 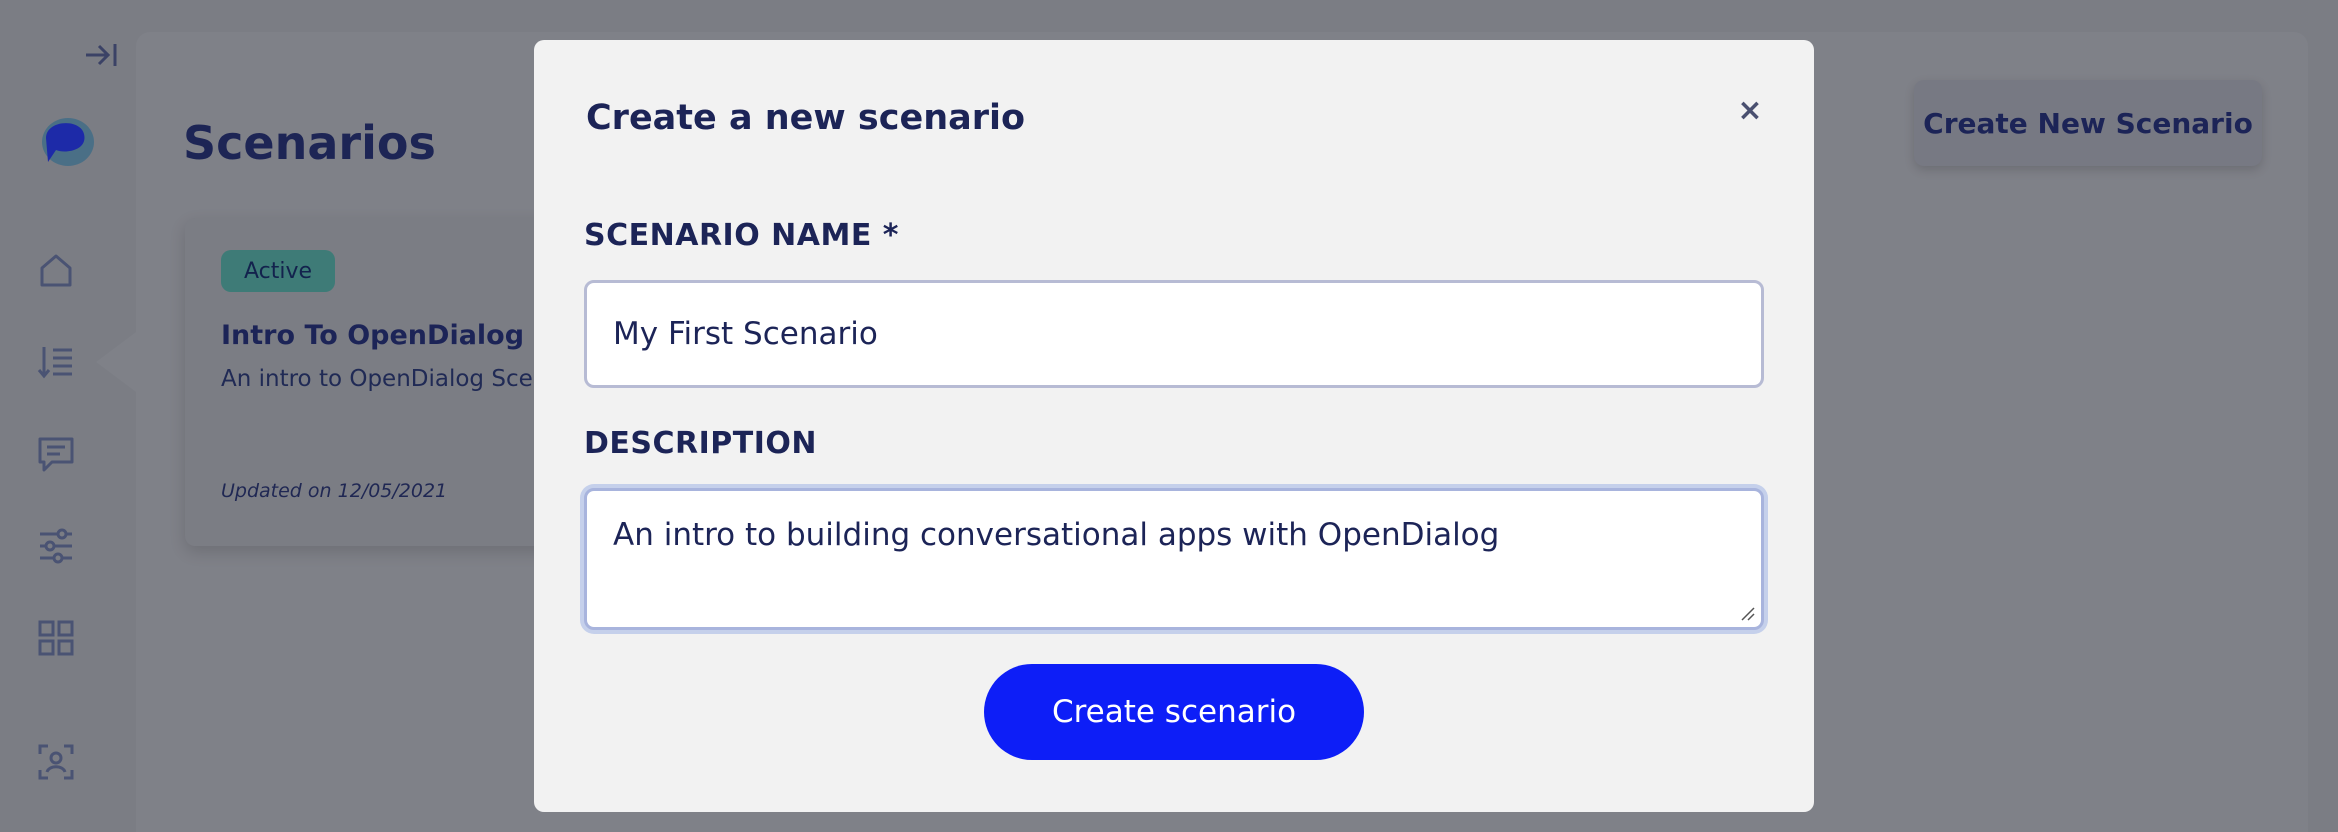 What do you see at coordinates (56, 546) in the screenshot?
I see `sliders-icon` at bounding box center [56, 546].